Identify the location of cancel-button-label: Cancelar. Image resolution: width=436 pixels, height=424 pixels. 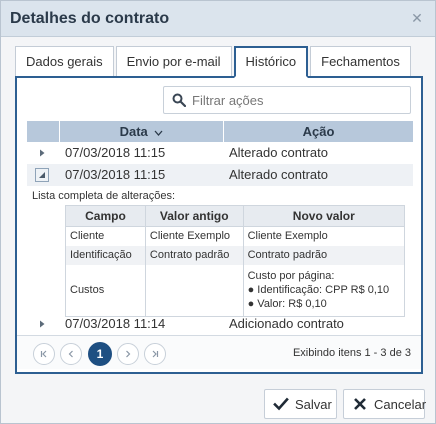
(400, 404).